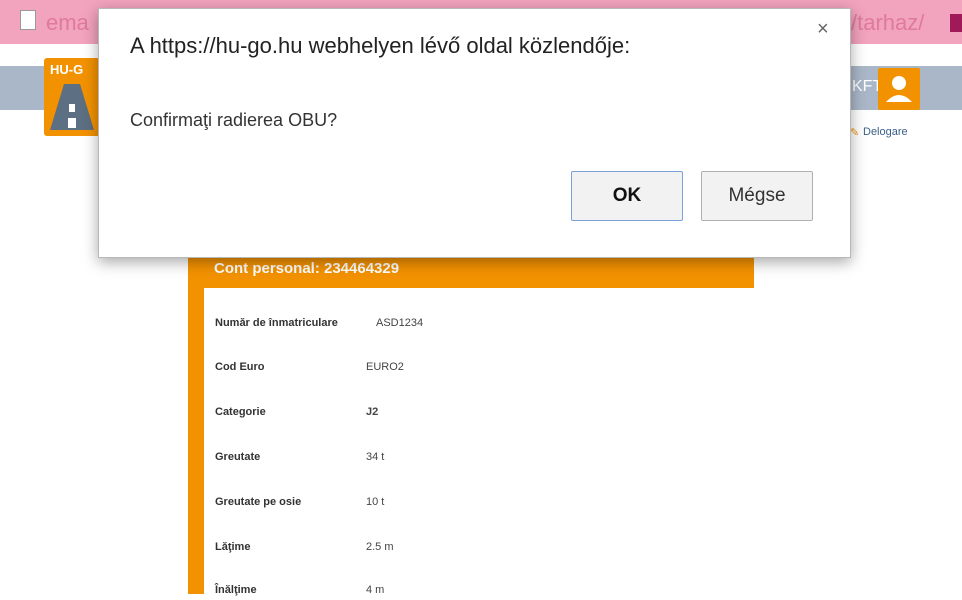 This screenshot has width=962, height=600. I want to click on row-value: J2, so click(372, 412).